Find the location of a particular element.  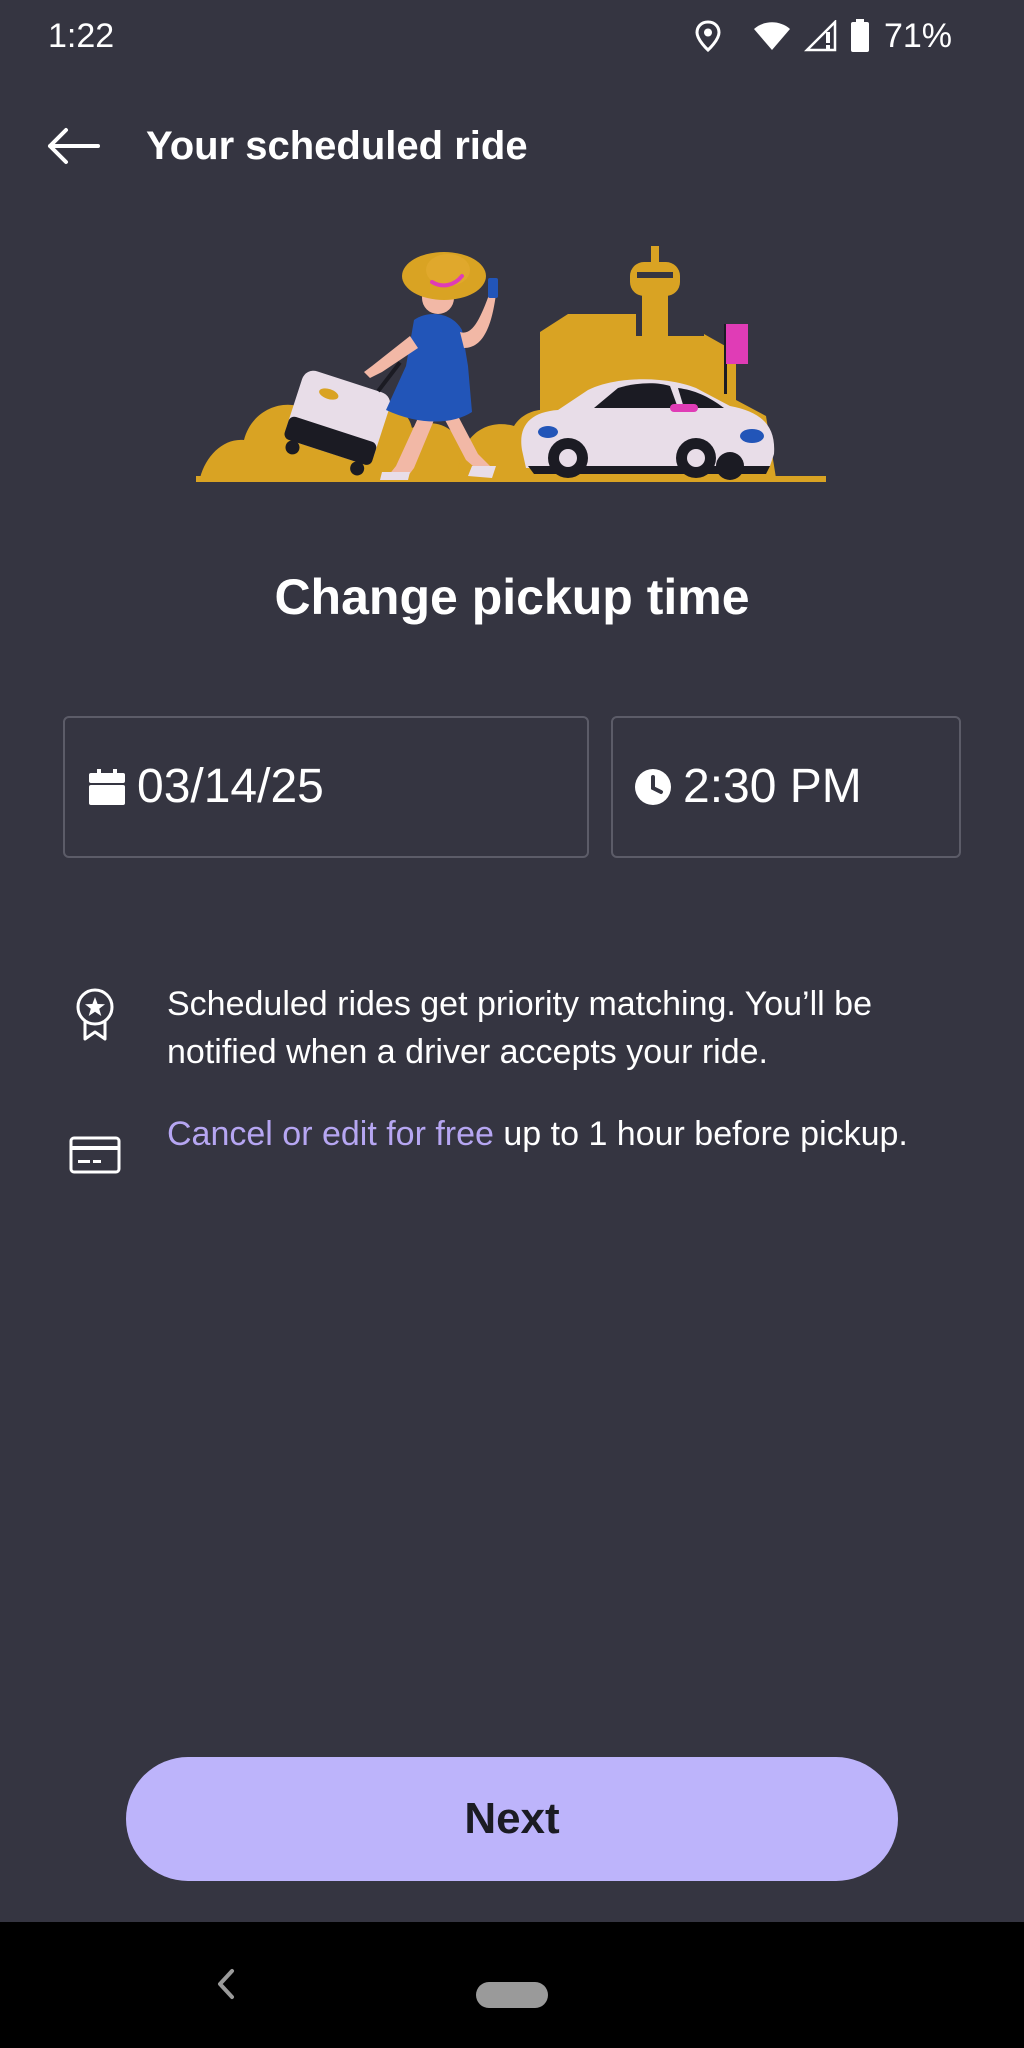

time-value: 2:30 PM is located at coordinates (772, 786).